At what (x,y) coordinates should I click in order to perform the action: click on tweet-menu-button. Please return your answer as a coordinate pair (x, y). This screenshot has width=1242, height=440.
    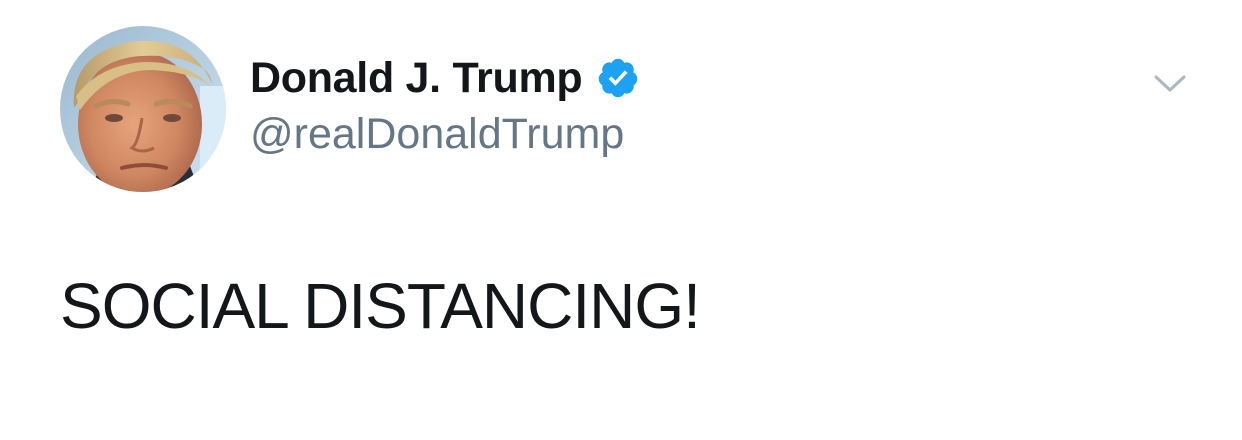
    Looking at the image, I should click on (1170, 84).